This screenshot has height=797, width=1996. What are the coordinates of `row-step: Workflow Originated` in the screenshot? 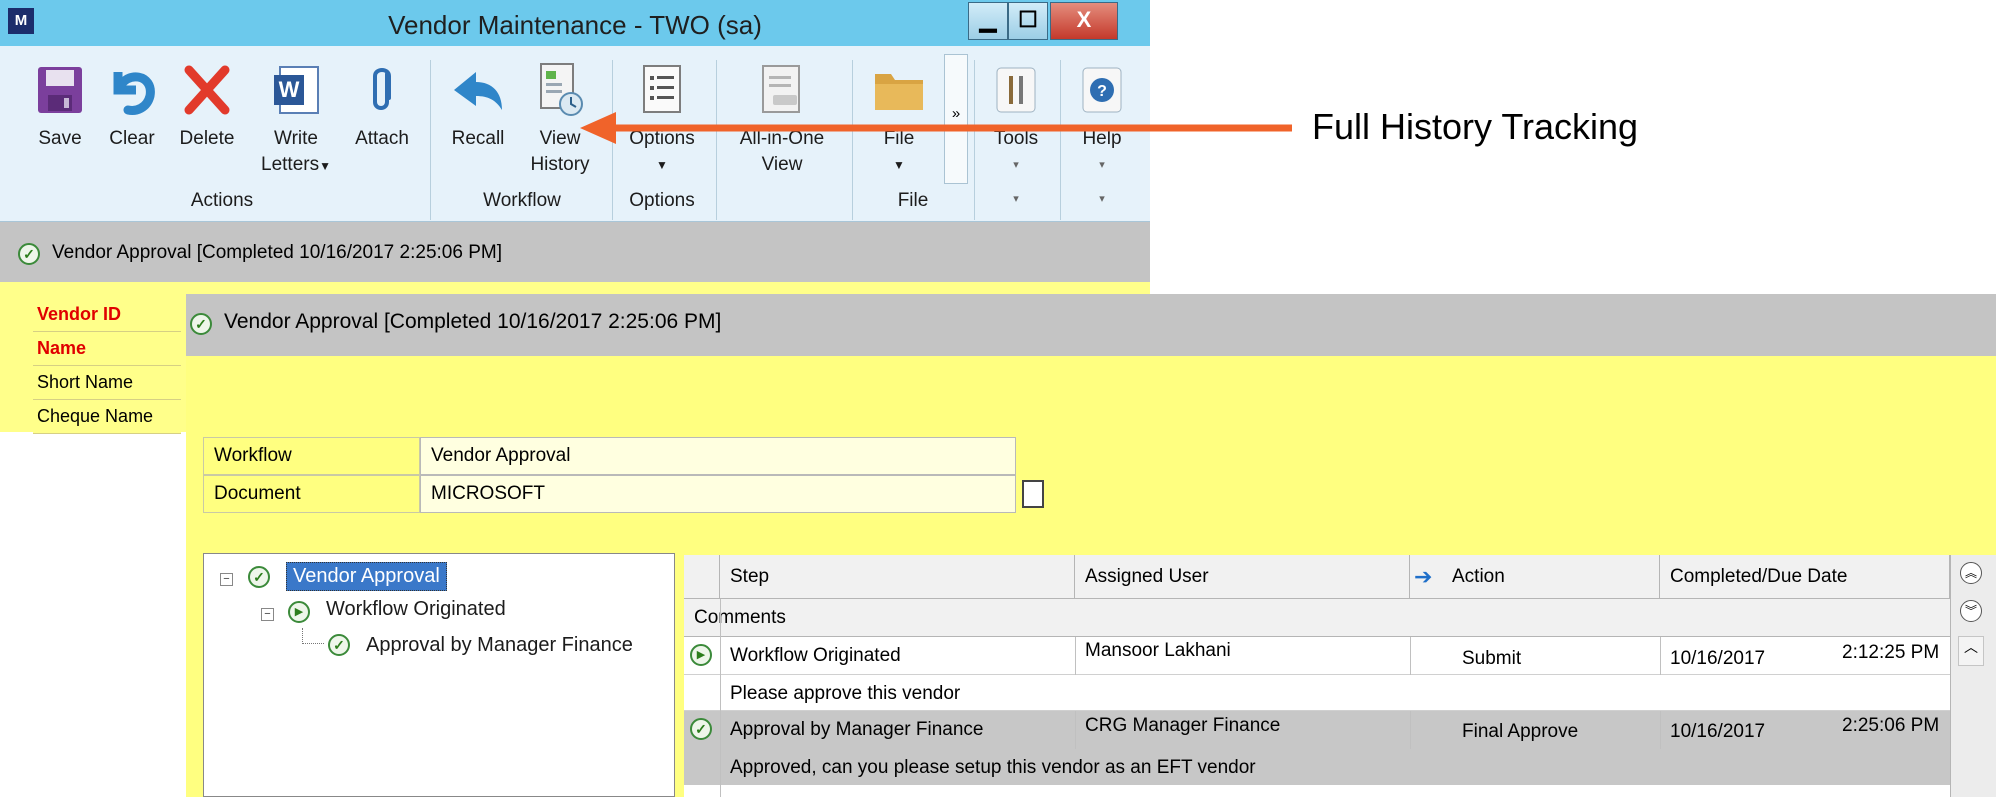 It's located at (815, 655).